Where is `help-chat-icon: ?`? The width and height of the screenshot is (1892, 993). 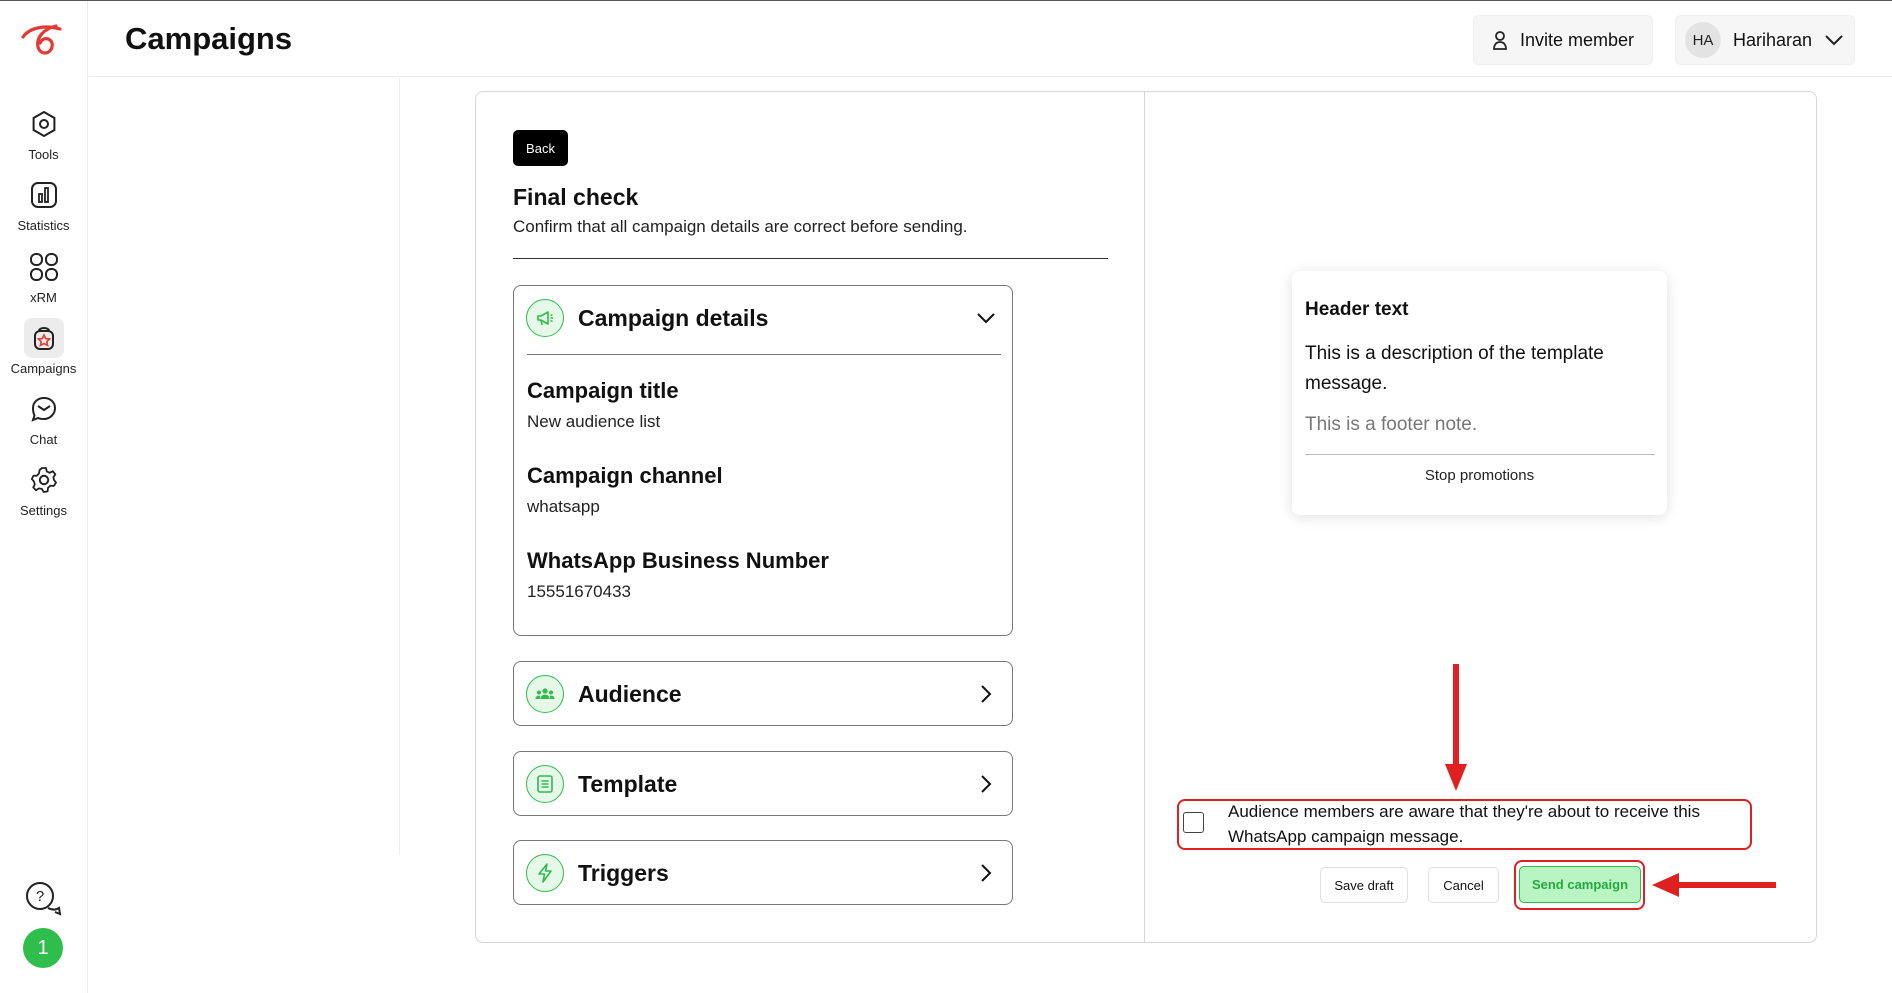
help-chat-icon: ? is located at coordinates (43, 899).